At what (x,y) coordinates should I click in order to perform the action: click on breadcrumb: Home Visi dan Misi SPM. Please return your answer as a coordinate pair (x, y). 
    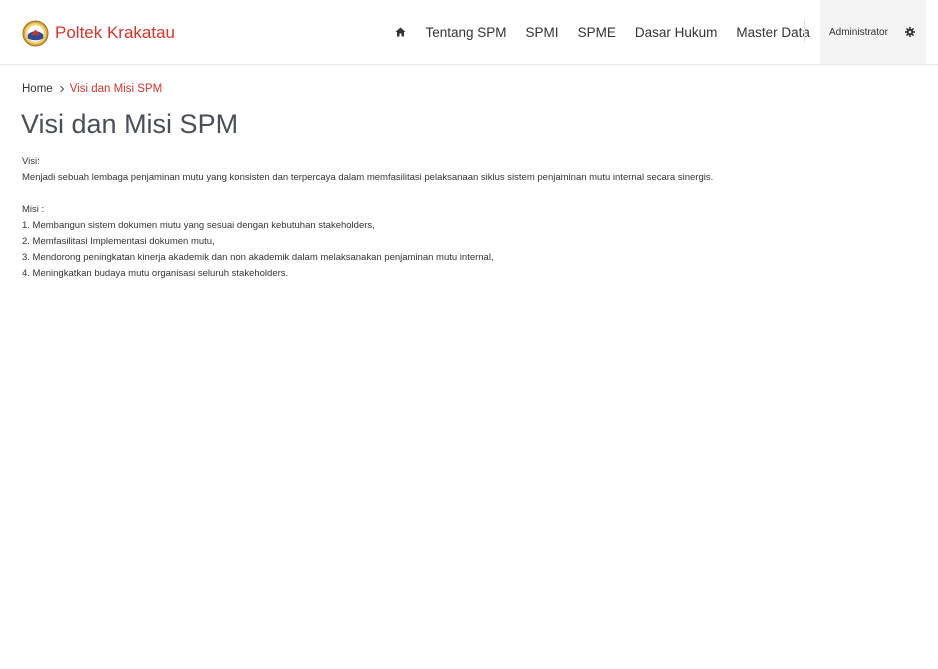
    Looking at the image, I should click on (92, 89).